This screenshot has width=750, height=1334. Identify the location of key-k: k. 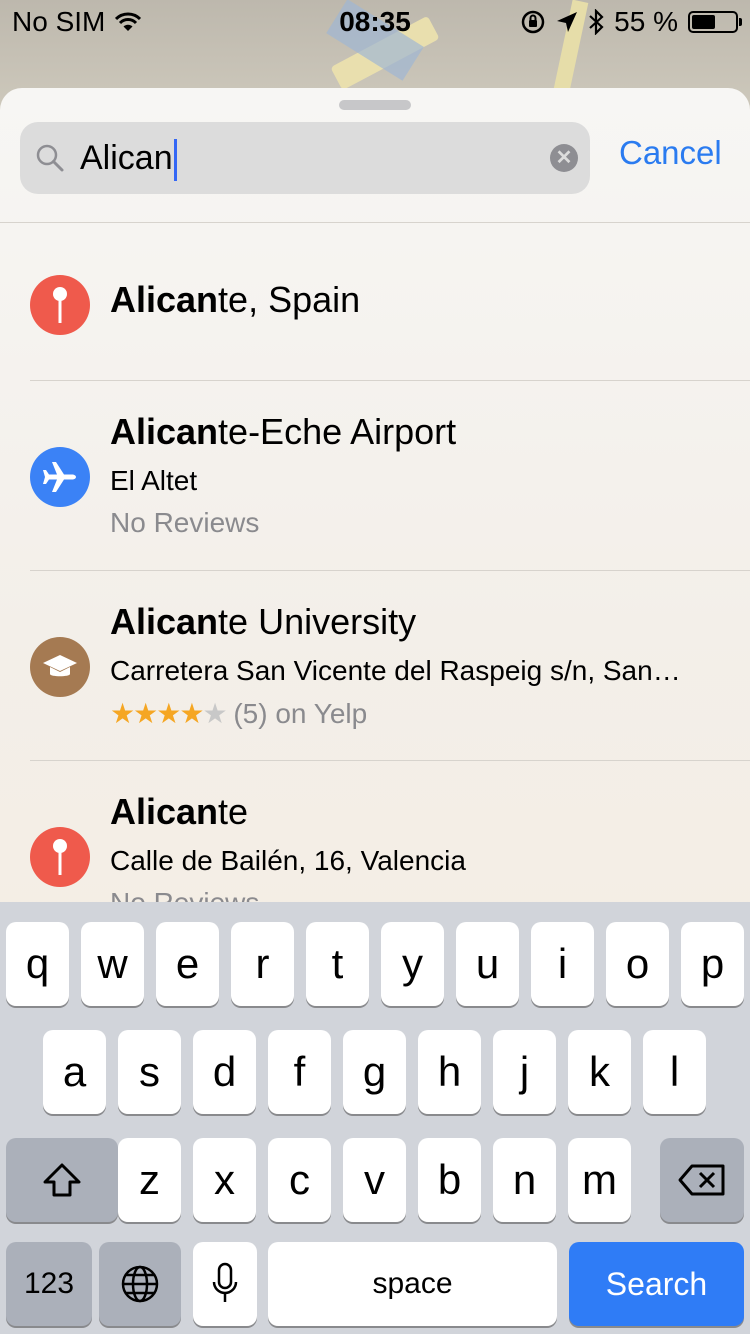
(599, 1072).